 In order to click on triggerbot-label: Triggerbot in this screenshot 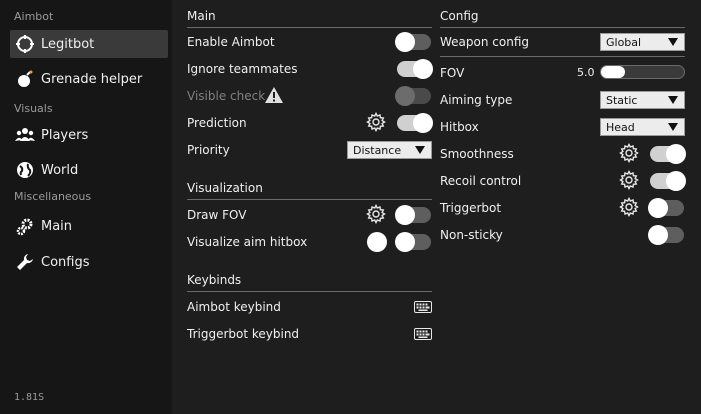, I will do `click(471, 208)`.